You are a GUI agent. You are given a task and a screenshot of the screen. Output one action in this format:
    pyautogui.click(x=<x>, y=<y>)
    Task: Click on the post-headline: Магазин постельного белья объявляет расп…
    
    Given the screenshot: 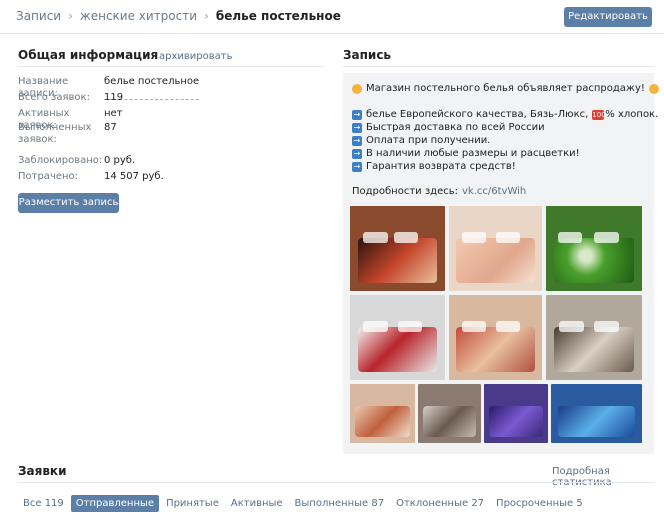 What is the action you would take?
    pyautogui.click(x=505, y=89)
    